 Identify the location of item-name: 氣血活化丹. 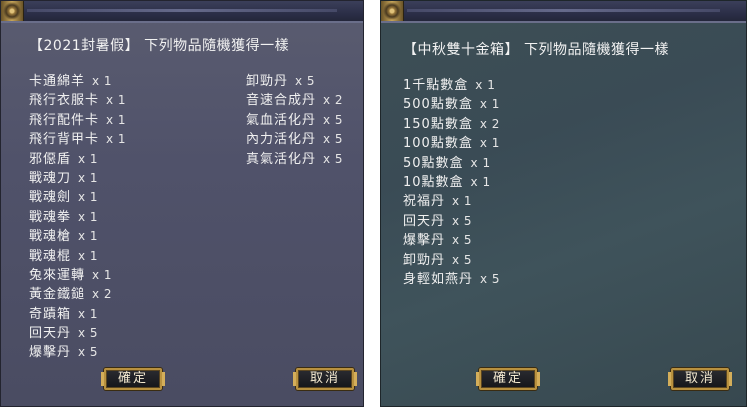
(281, 120).